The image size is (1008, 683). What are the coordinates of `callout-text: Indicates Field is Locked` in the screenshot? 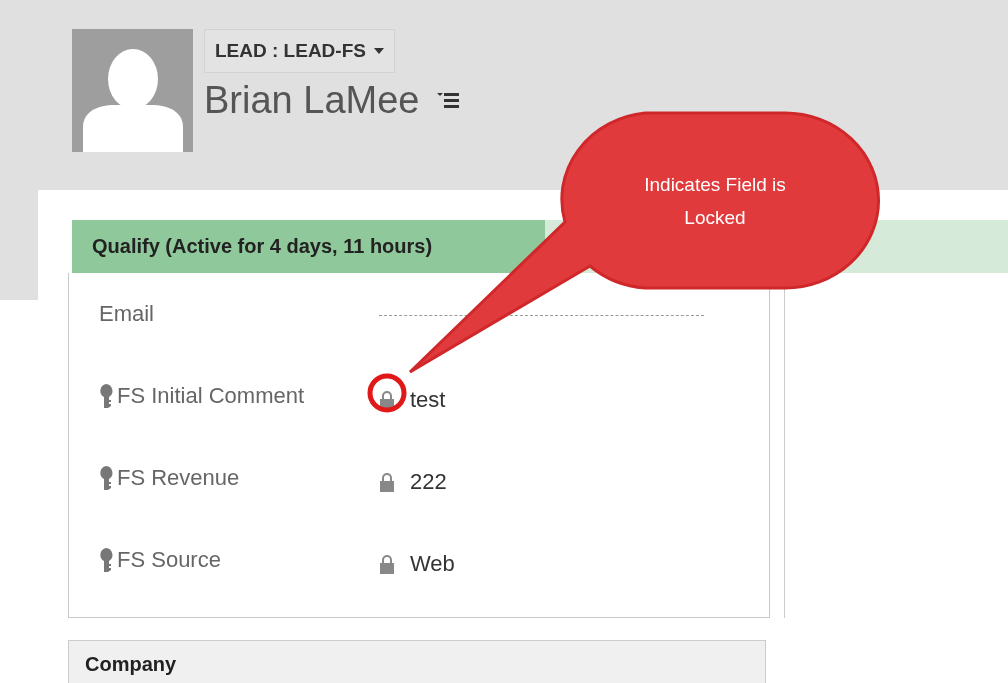 It's located at (715, 201).